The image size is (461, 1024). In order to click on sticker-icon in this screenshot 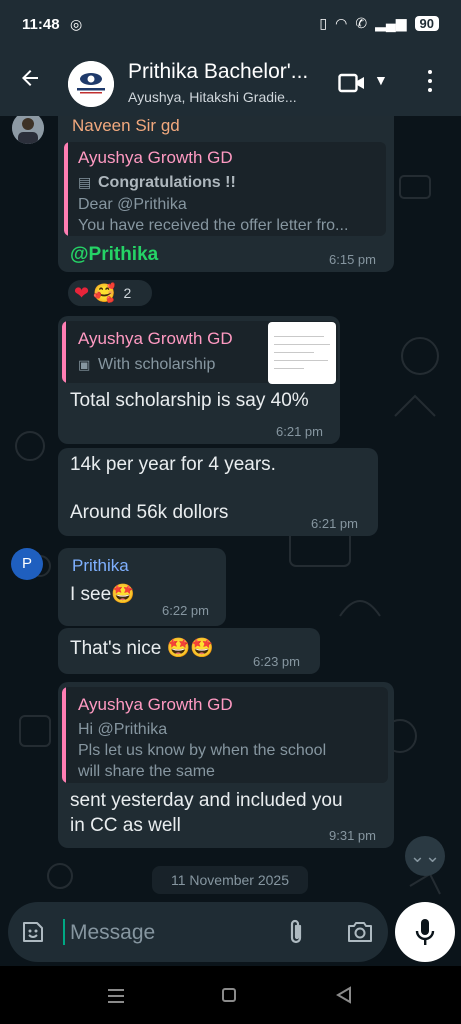, I will do `click(33, 934)`.